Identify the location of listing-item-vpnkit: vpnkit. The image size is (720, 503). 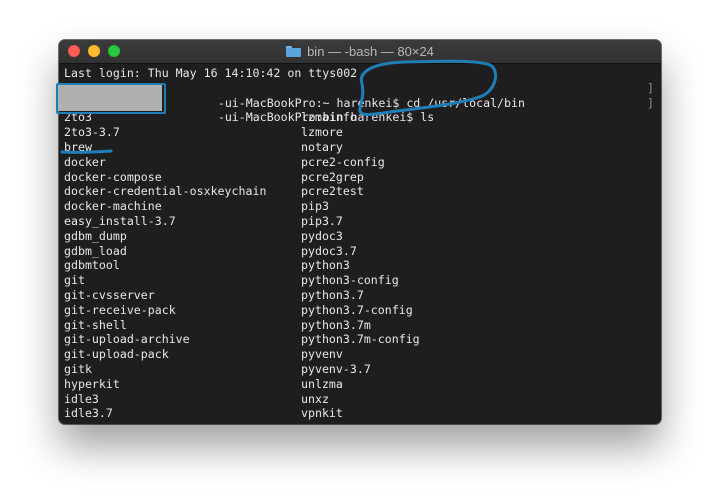
(322, 413).